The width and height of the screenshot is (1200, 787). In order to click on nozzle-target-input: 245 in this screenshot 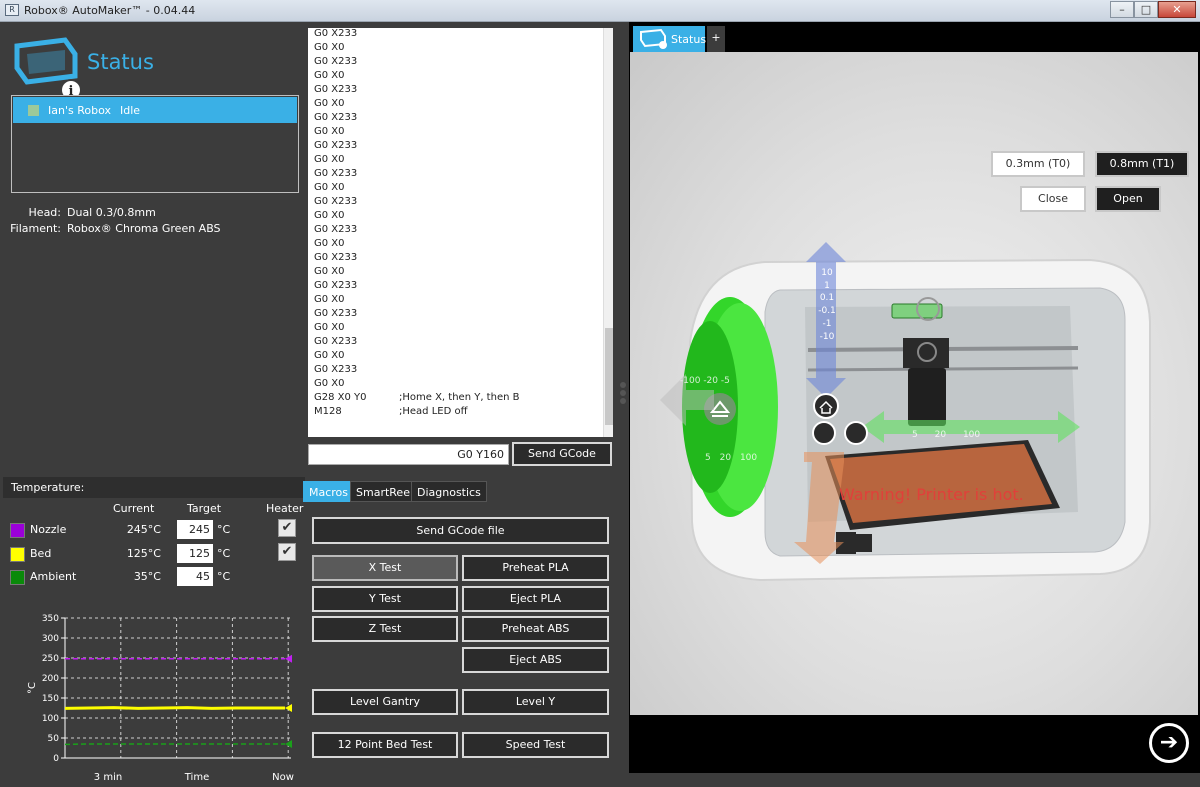, I will do `click(195, 529)`.